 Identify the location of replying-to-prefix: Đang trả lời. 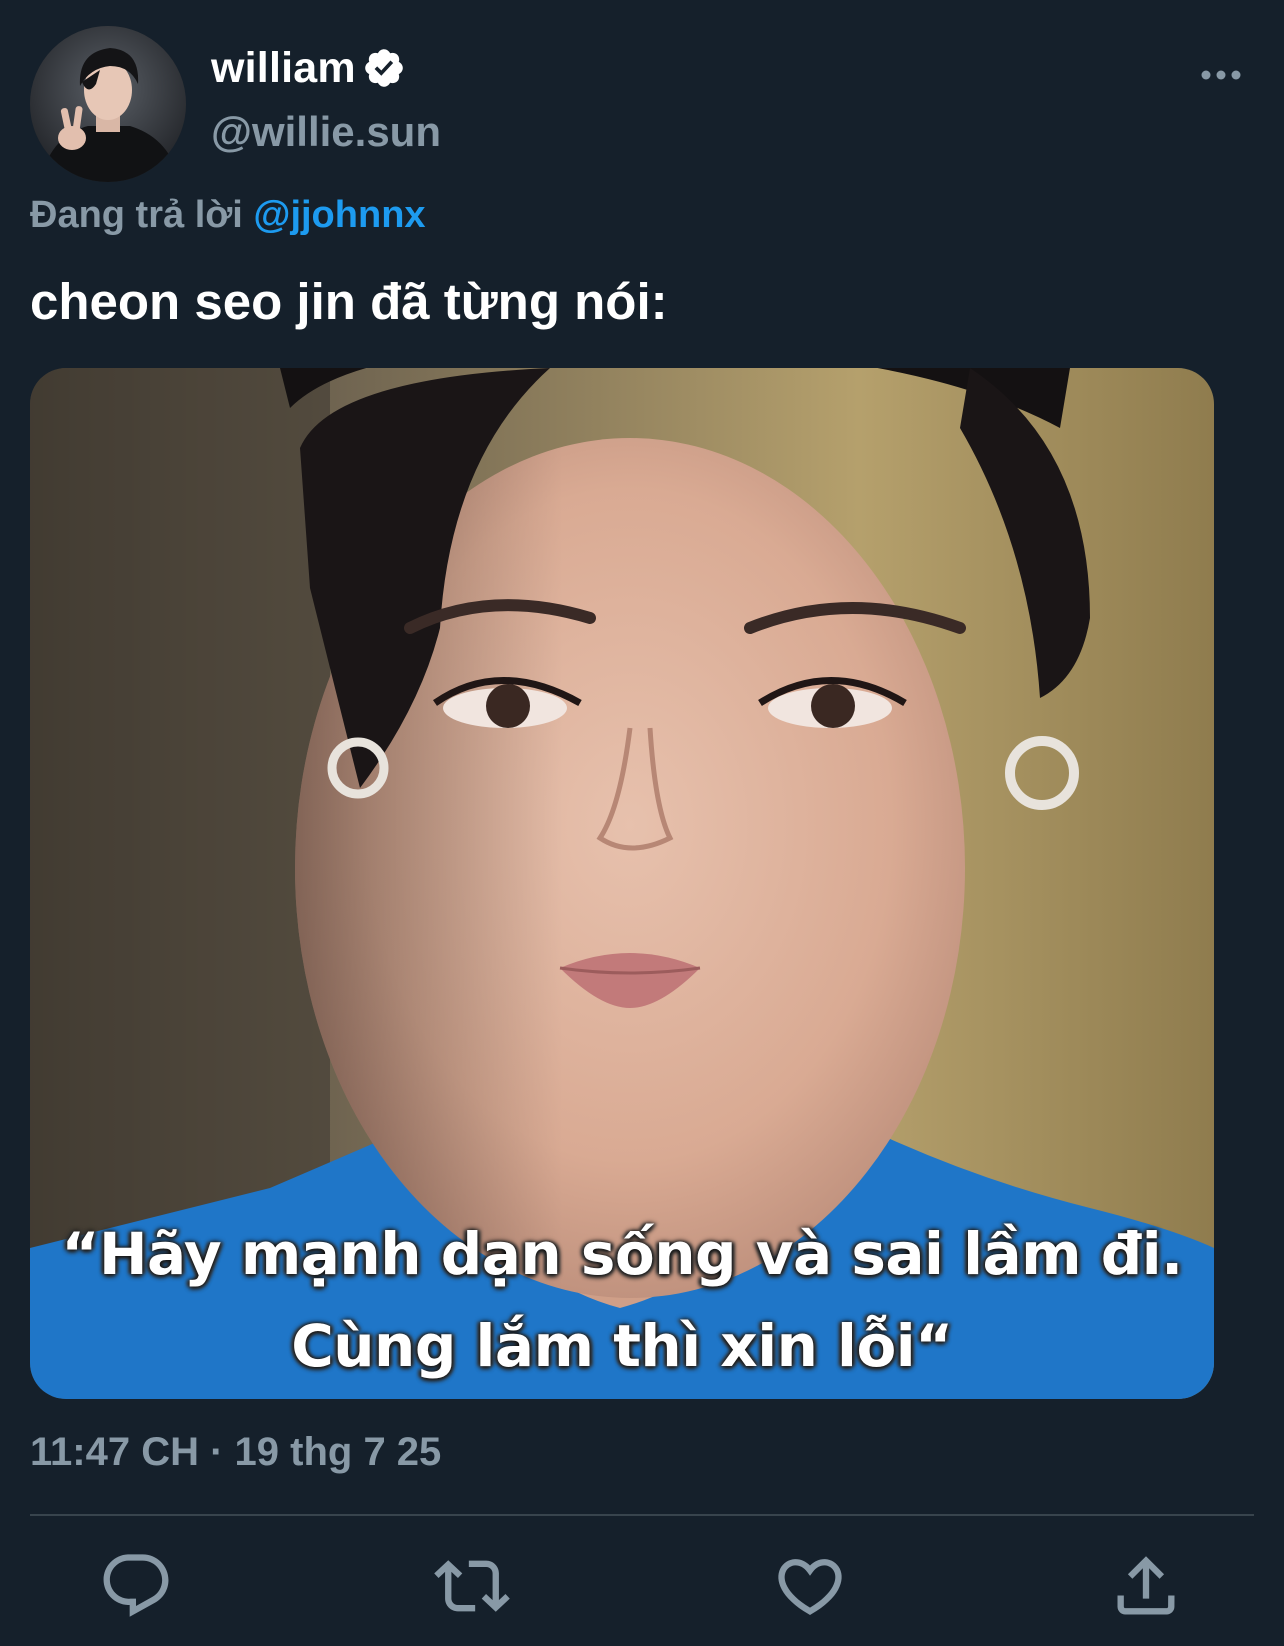
(136, 215).